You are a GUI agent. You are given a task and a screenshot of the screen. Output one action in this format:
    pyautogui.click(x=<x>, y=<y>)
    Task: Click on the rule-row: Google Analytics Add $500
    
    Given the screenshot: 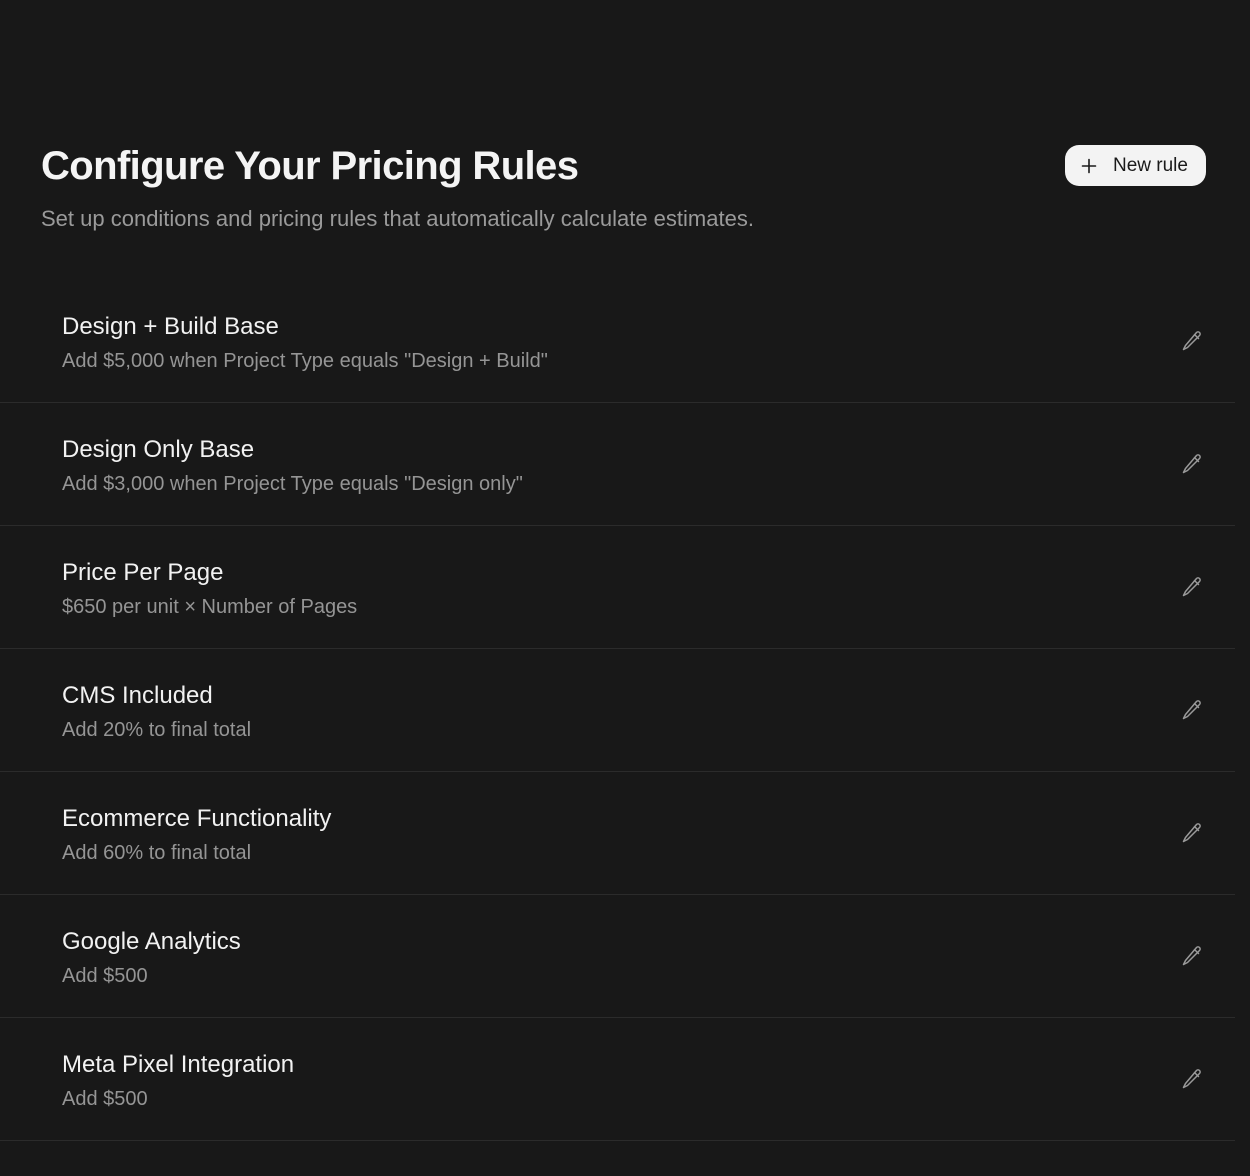 What is the action you would take?
    pyautogui.click(x=617, y=956)
    